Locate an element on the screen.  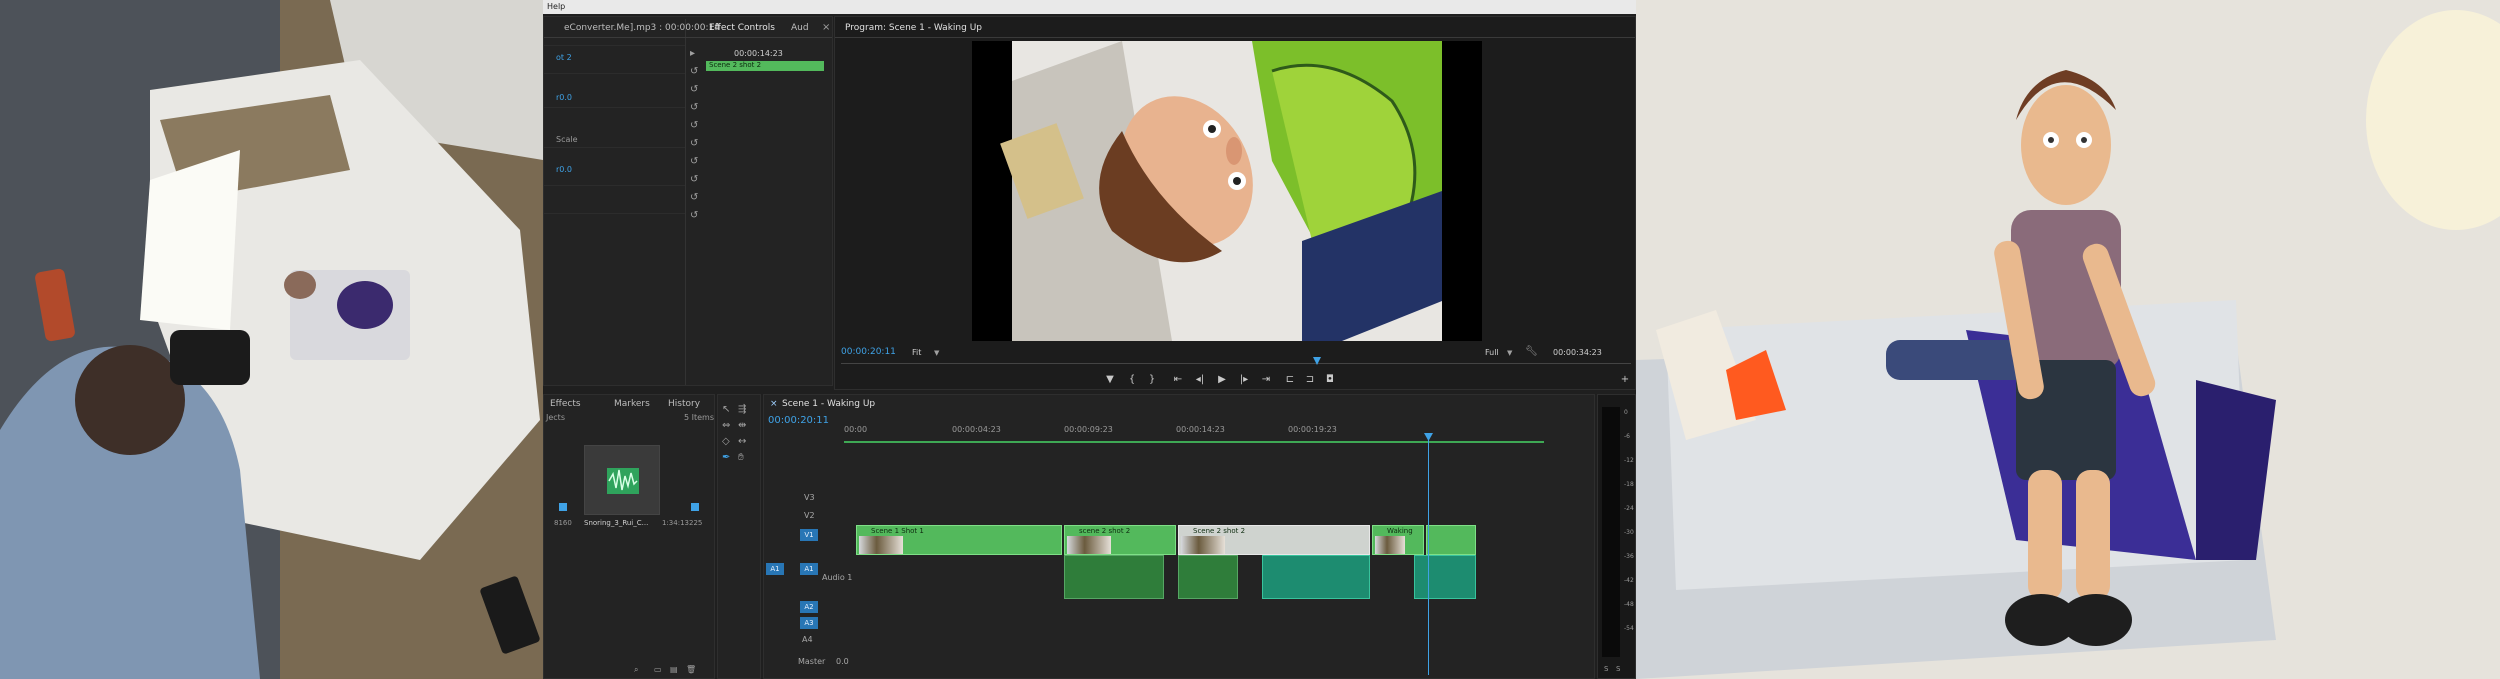
pen-tool-icon: ✒︎ is located at coordinates (726, 458).